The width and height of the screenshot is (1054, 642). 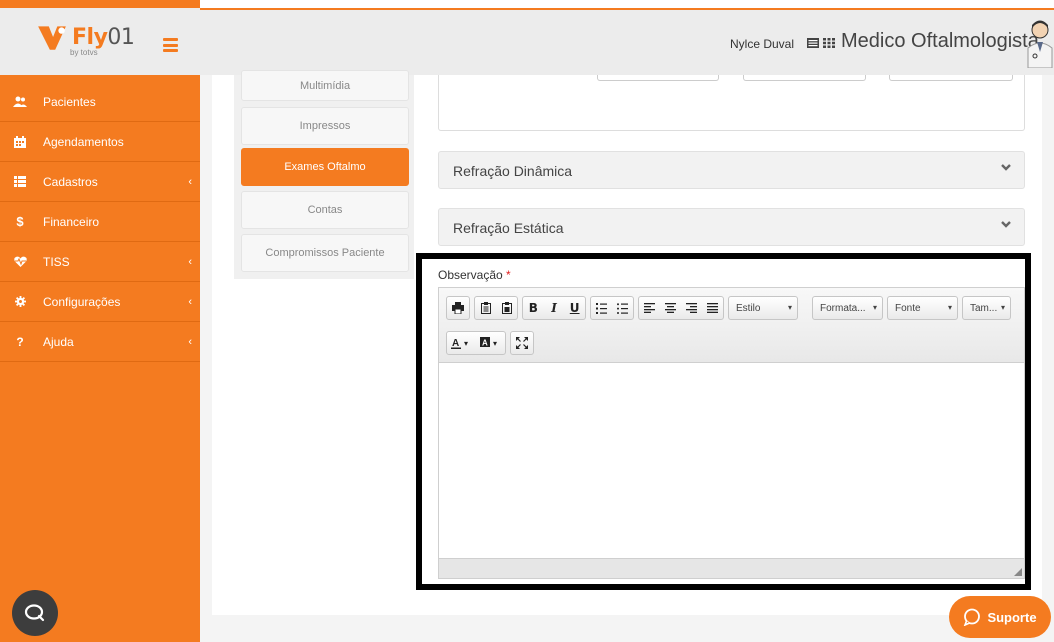 What do you see at coordinates (58, 341) in the screenshot?
I see `sidebar-item-label: Ajuda` at bounding box center [58, 341].